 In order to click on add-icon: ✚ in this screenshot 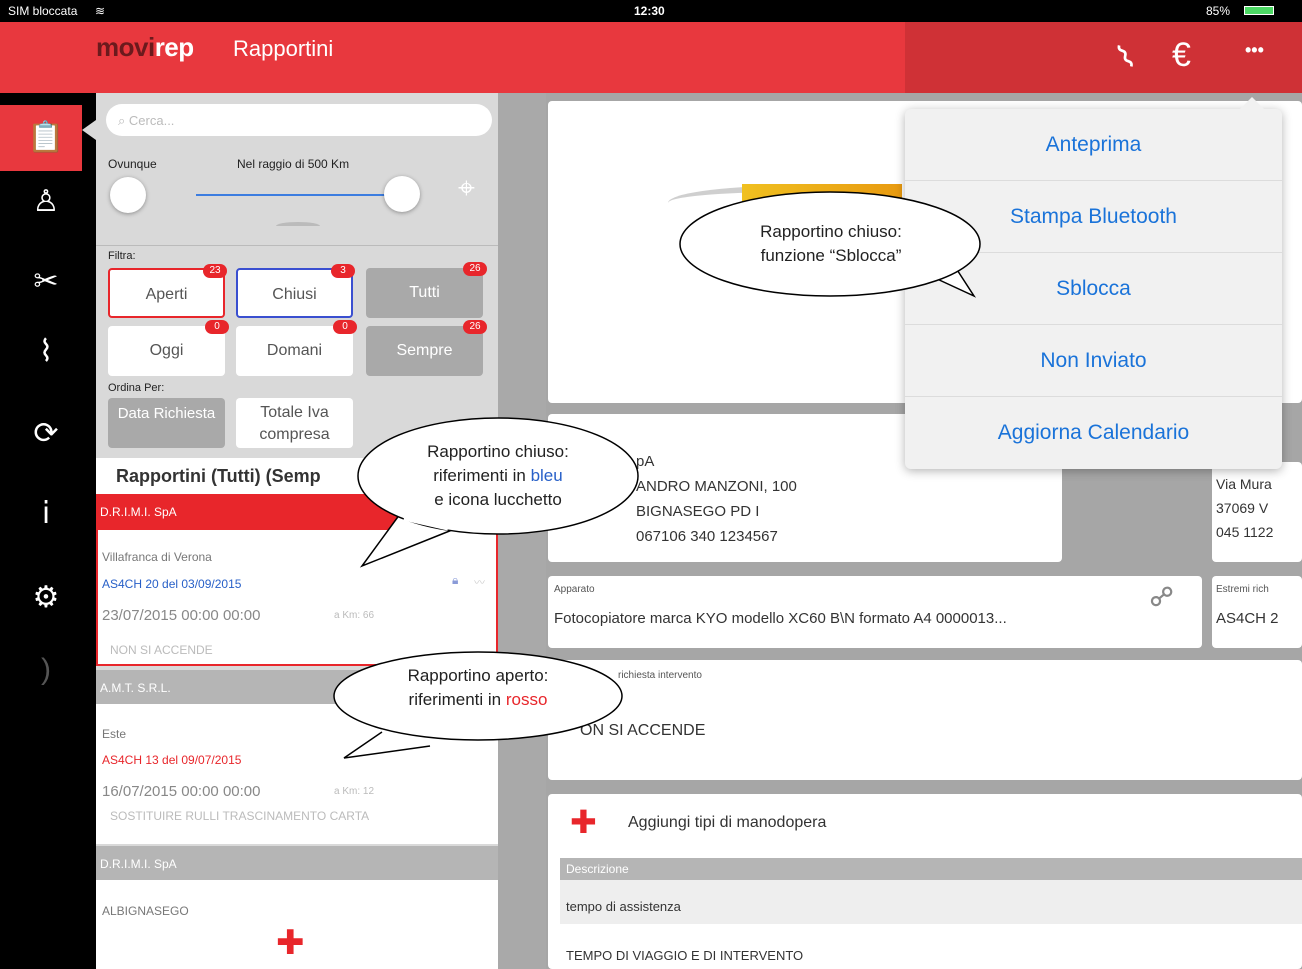, I will do `click(290, 943)`.